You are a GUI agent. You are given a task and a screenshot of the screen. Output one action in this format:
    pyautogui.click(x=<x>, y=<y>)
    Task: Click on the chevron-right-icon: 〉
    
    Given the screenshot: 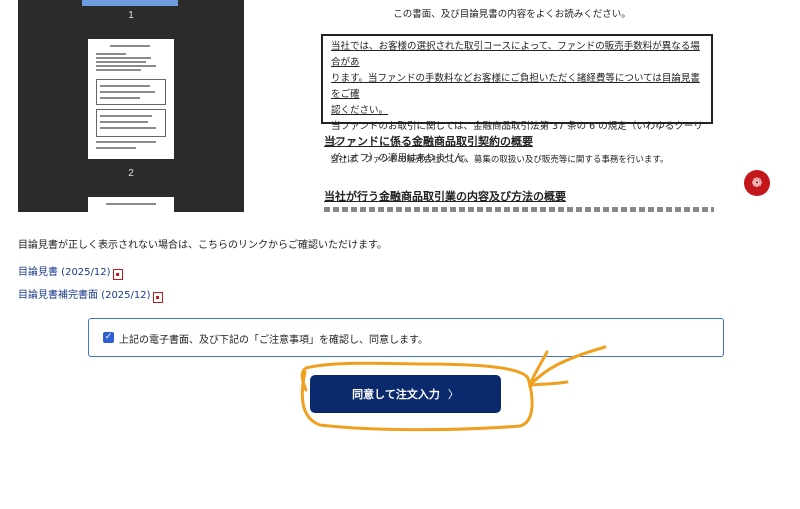 What is the action you would take?
    pyautogui.click(x=453, y=394)
    